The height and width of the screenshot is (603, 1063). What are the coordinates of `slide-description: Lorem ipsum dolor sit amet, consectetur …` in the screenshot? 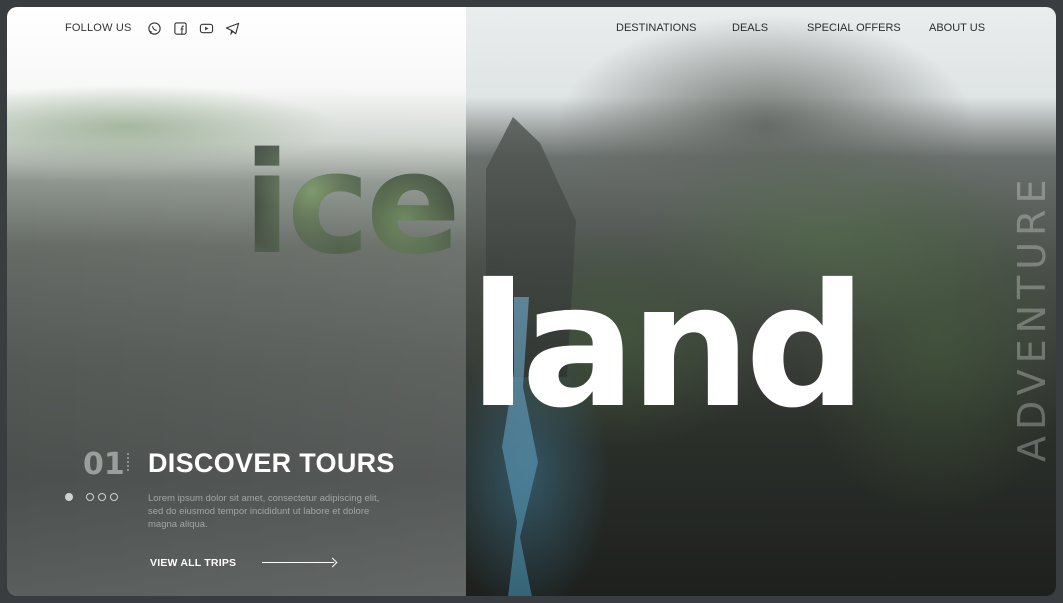 It's located at (264, 511).